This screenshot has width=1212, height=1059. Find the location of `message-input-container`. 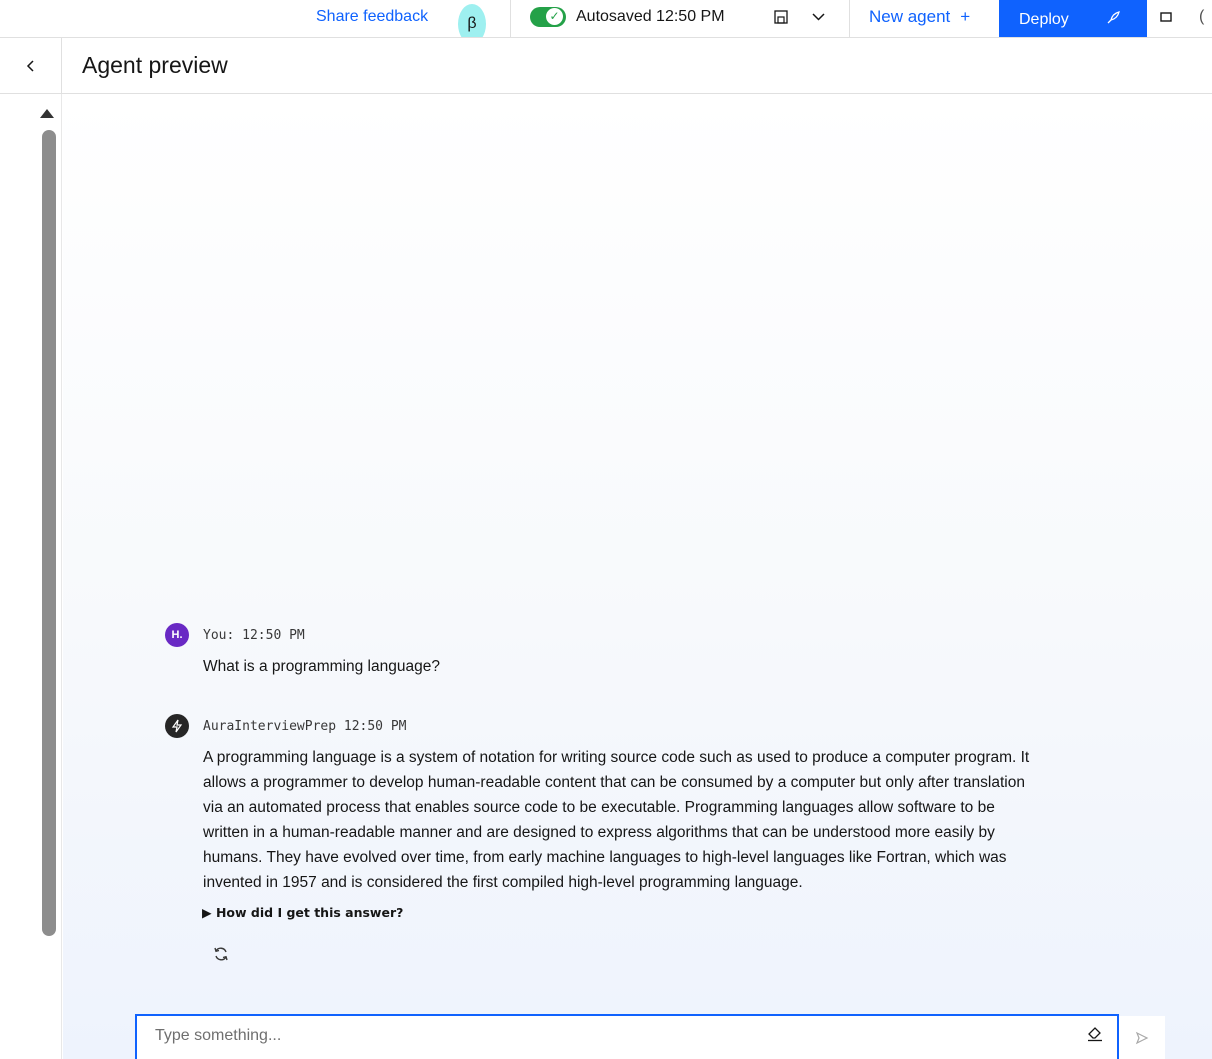

message-input-container is located at coordinates (627, 1036).